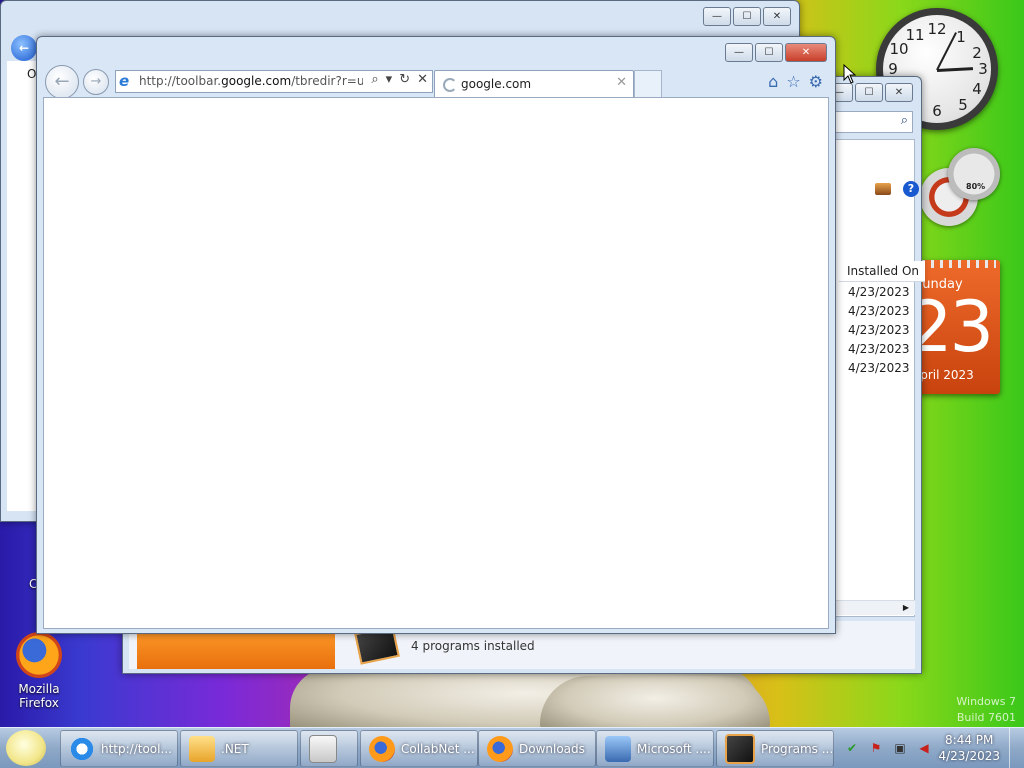 The height and width of the screenshot is (768, 1024). I want to click on back-button: ←, so click(62, 82).